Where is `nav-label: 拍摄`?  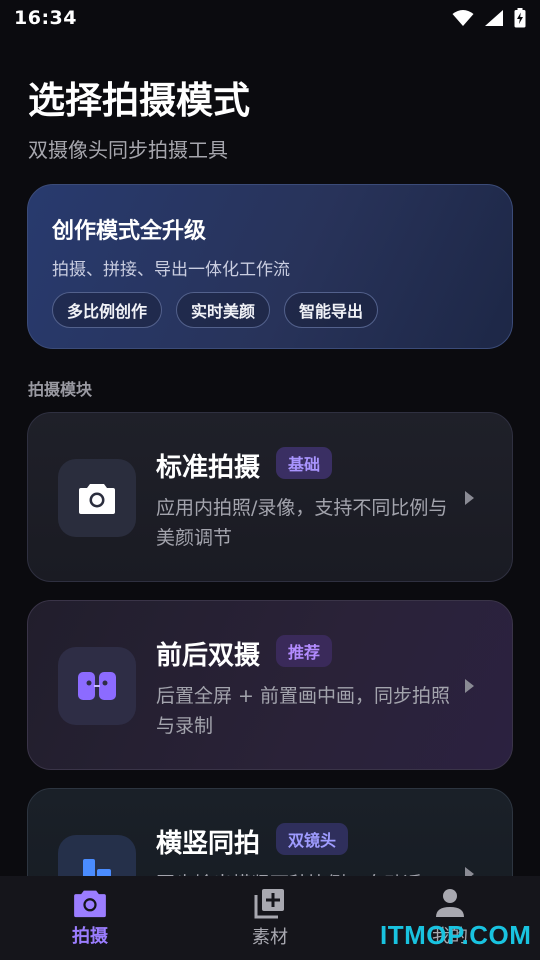
nav-label: 拍摄 is located at coordinates (90, 936).